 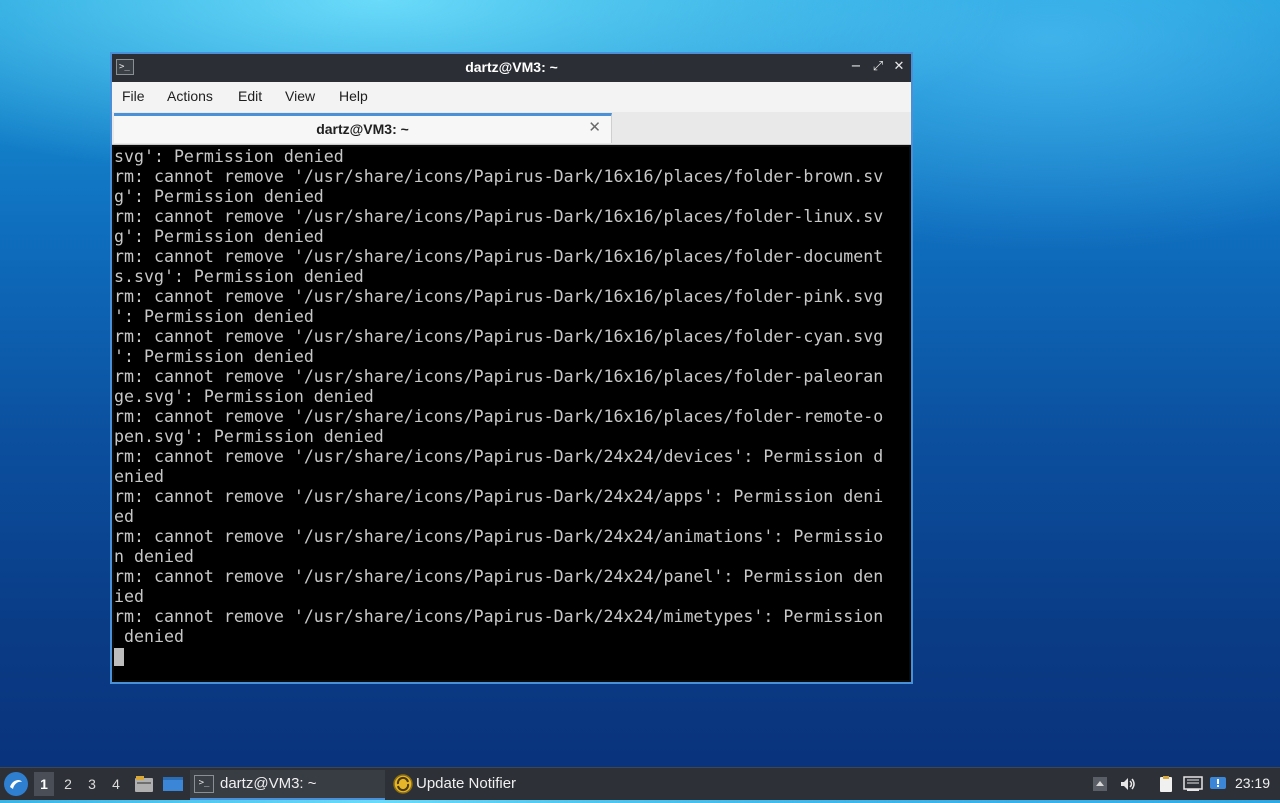 I want to click on notification-icon, so click(x=1218, y=784).